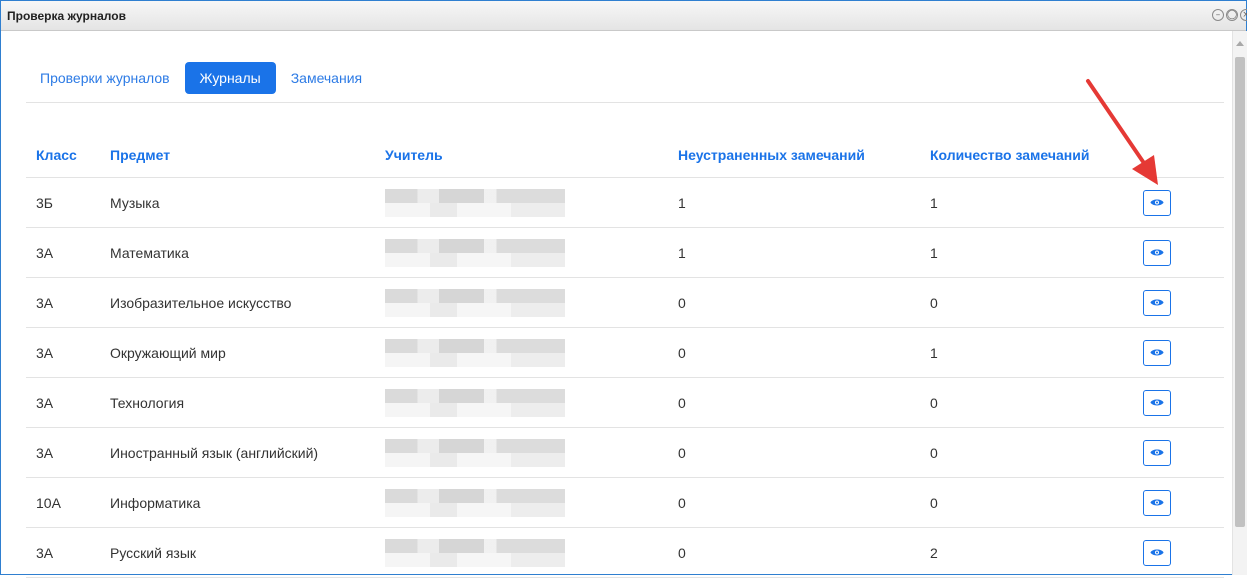 The width and height of the screenshot is (1247, 578). I want to click on table-row: 3А Окружающий мир 0 1, so click(625, 353).